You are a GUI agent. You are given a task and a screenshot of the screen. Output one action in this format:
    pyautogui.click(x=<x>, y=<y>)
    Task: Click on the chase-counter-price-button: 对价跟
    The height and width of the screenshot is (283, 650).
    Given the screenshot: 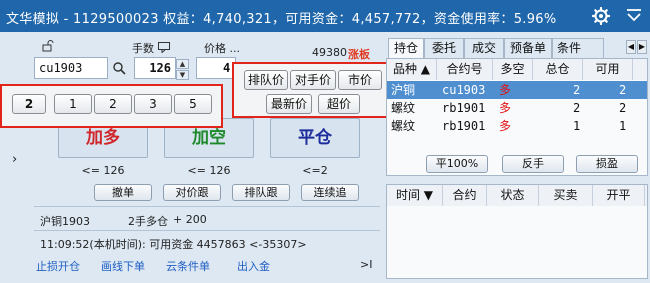 What is the action you would take?
    pyautogui.click(x=192, y=192)
    